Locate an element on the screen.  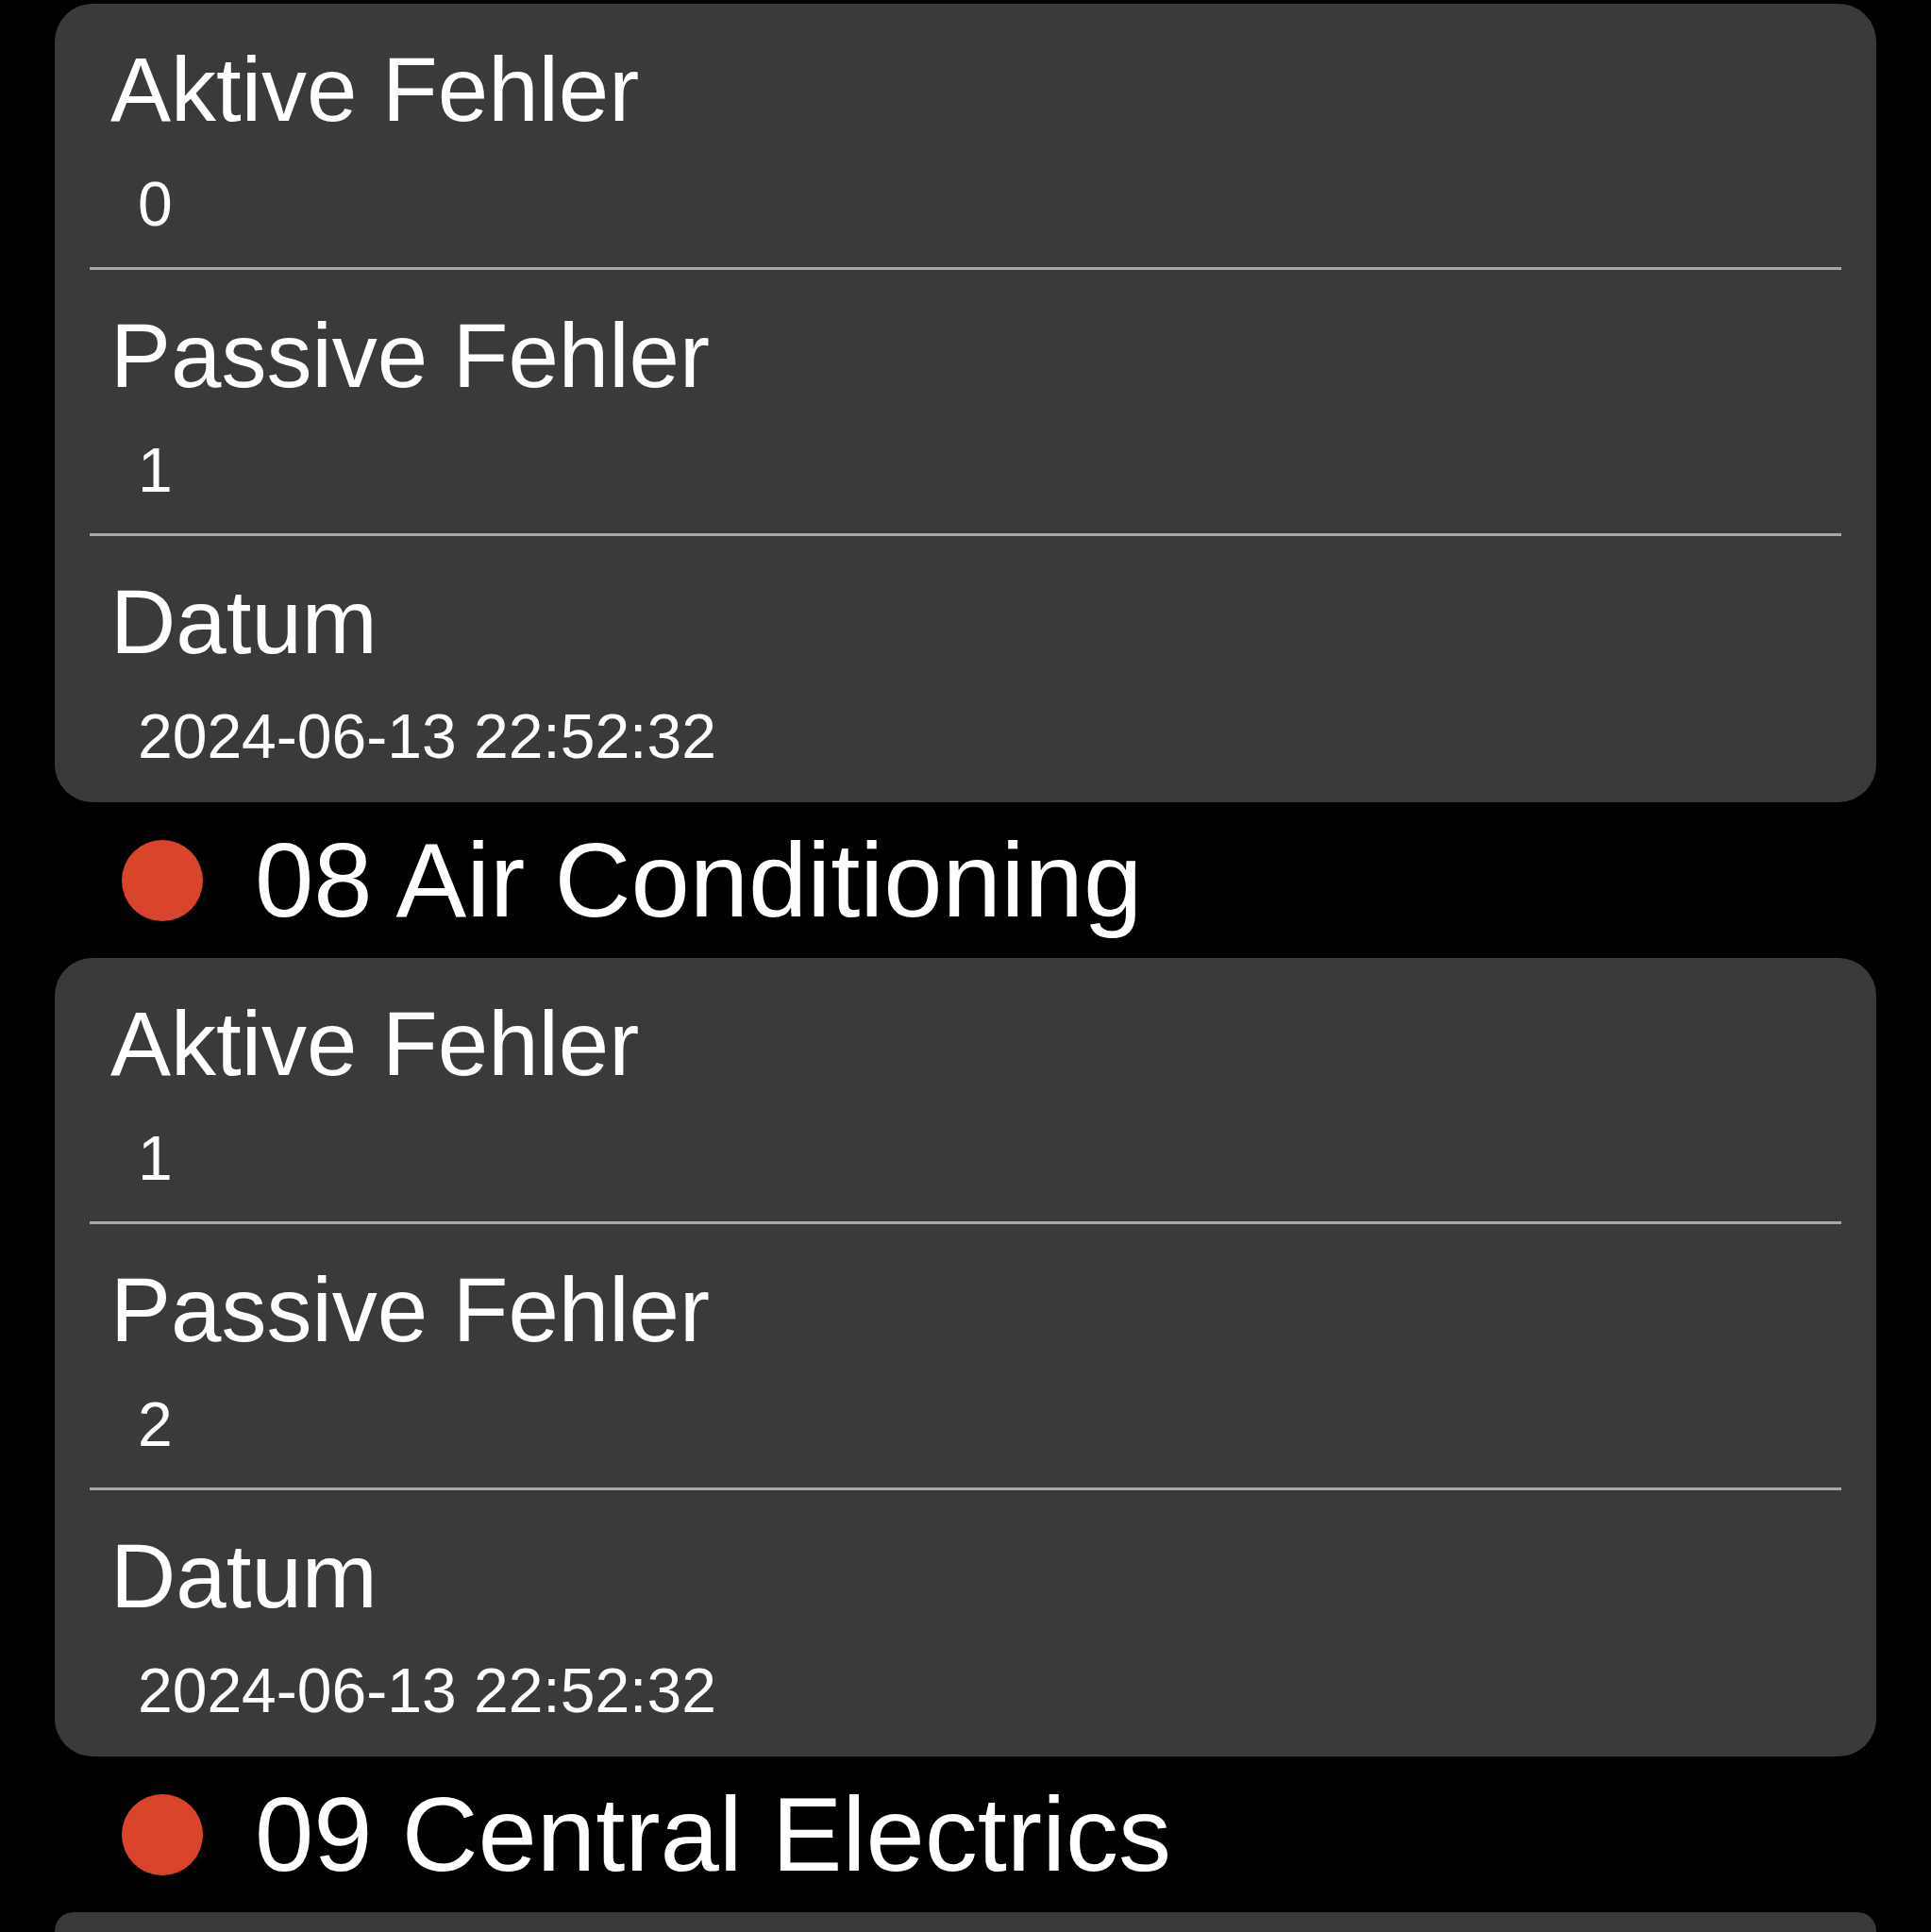
section-title: 08 Air Conditioning is located at coordinates (699, 880).